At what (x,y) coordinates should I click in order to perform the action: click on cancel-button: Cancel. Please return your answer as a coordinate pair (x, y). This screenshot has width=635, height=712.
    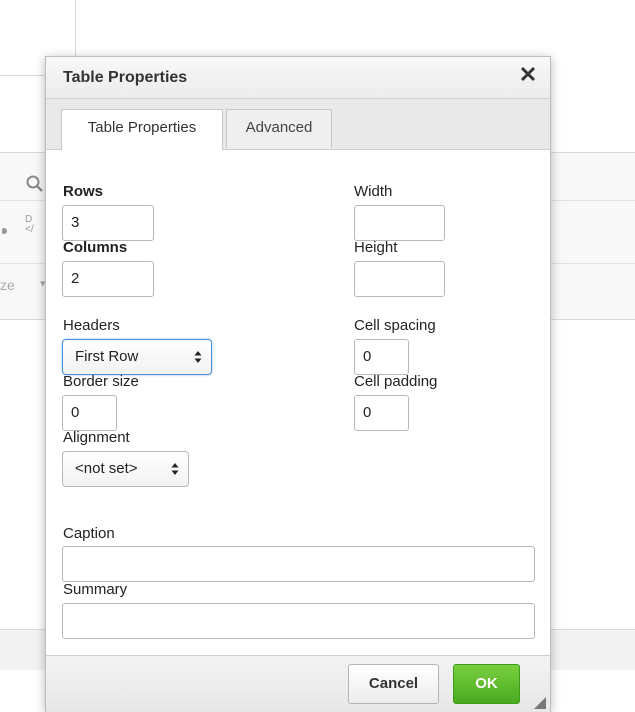
    Looking at the image, I should click on (393, 684).